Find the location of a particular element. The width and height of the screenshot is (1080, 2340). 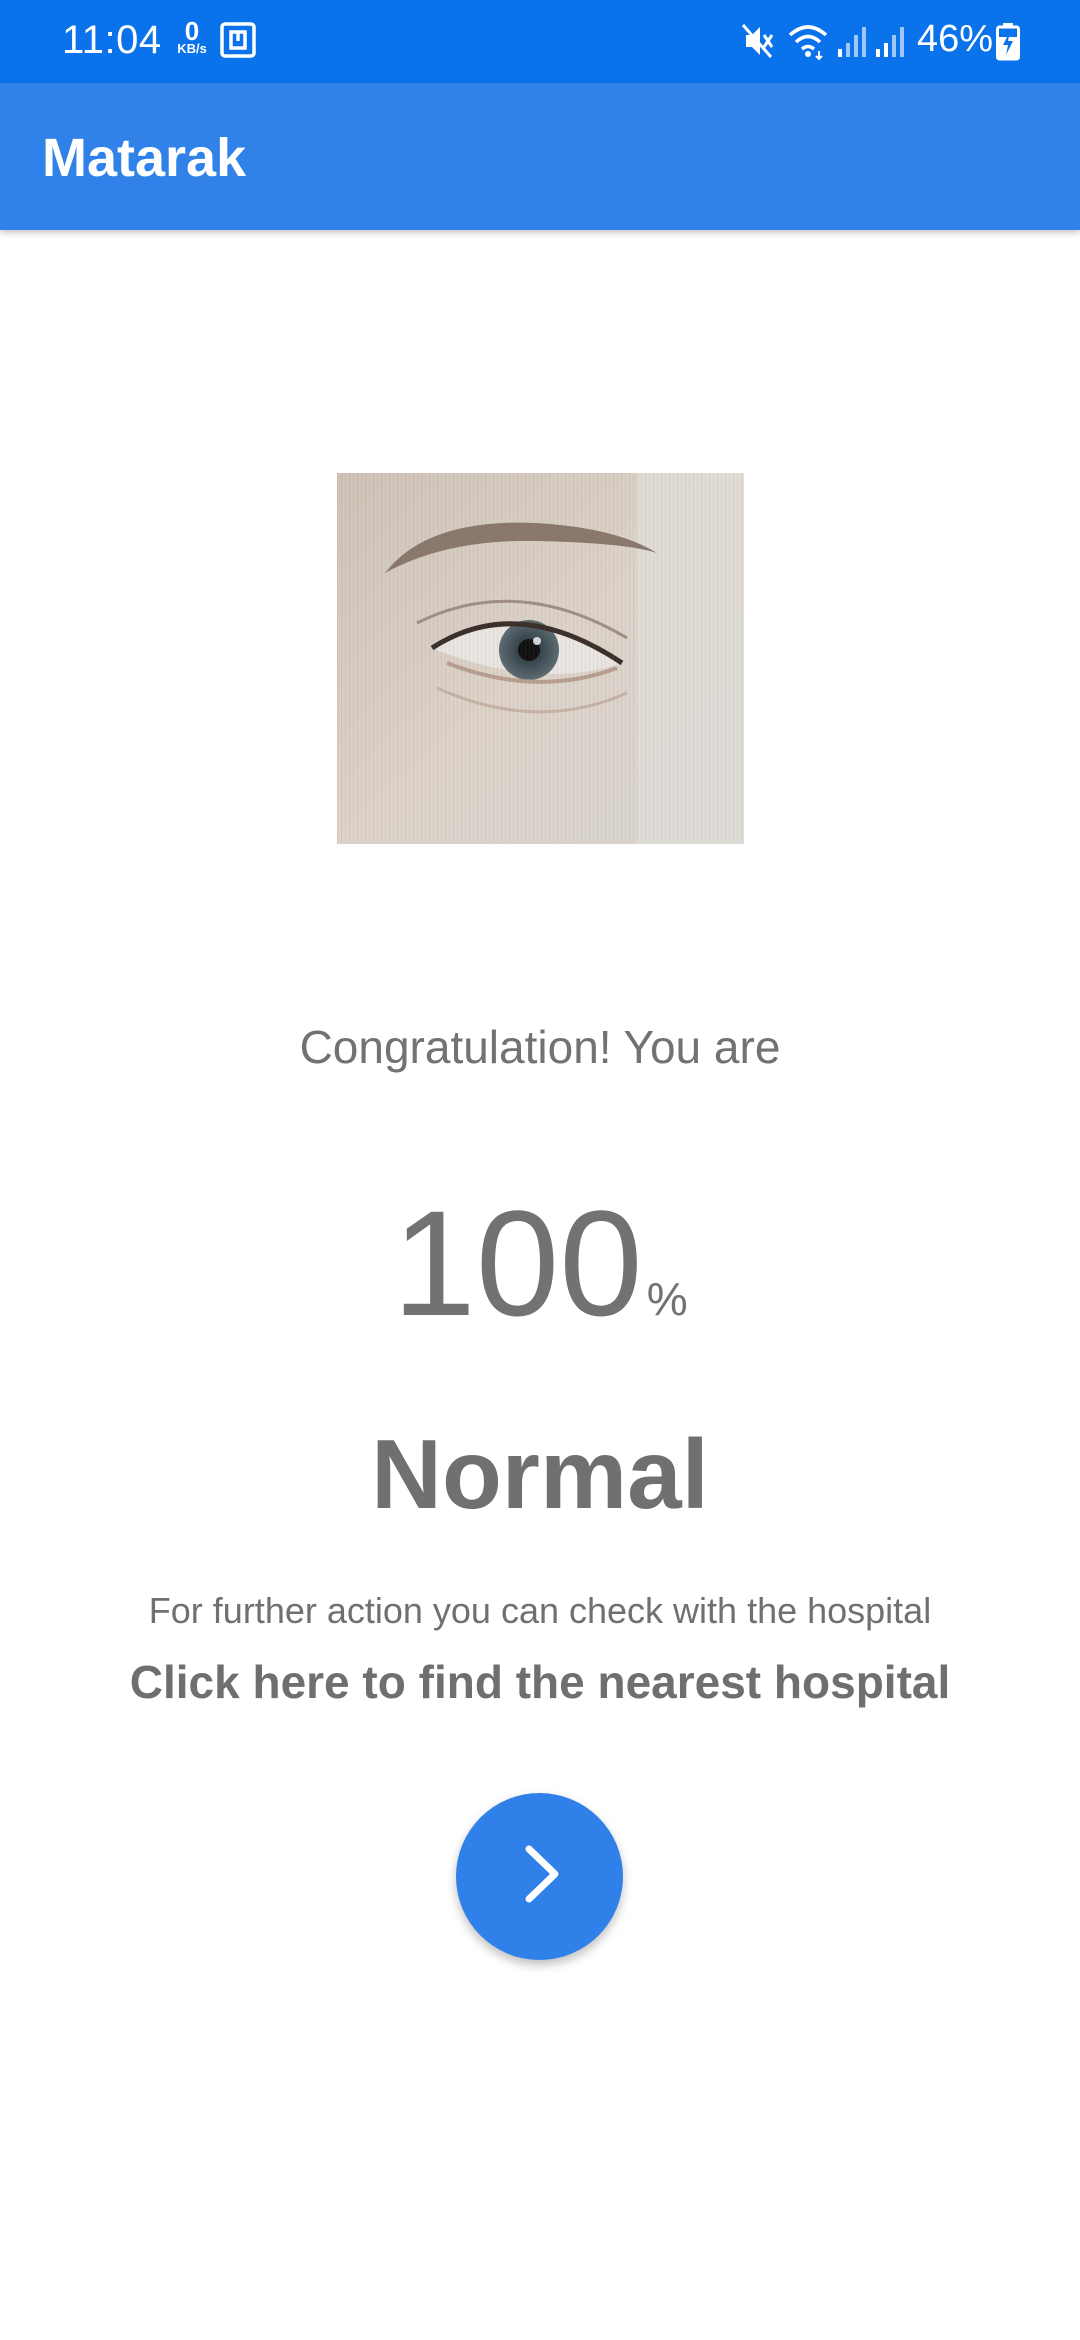

result-status: Normal is located at coordinates (540, 1474).